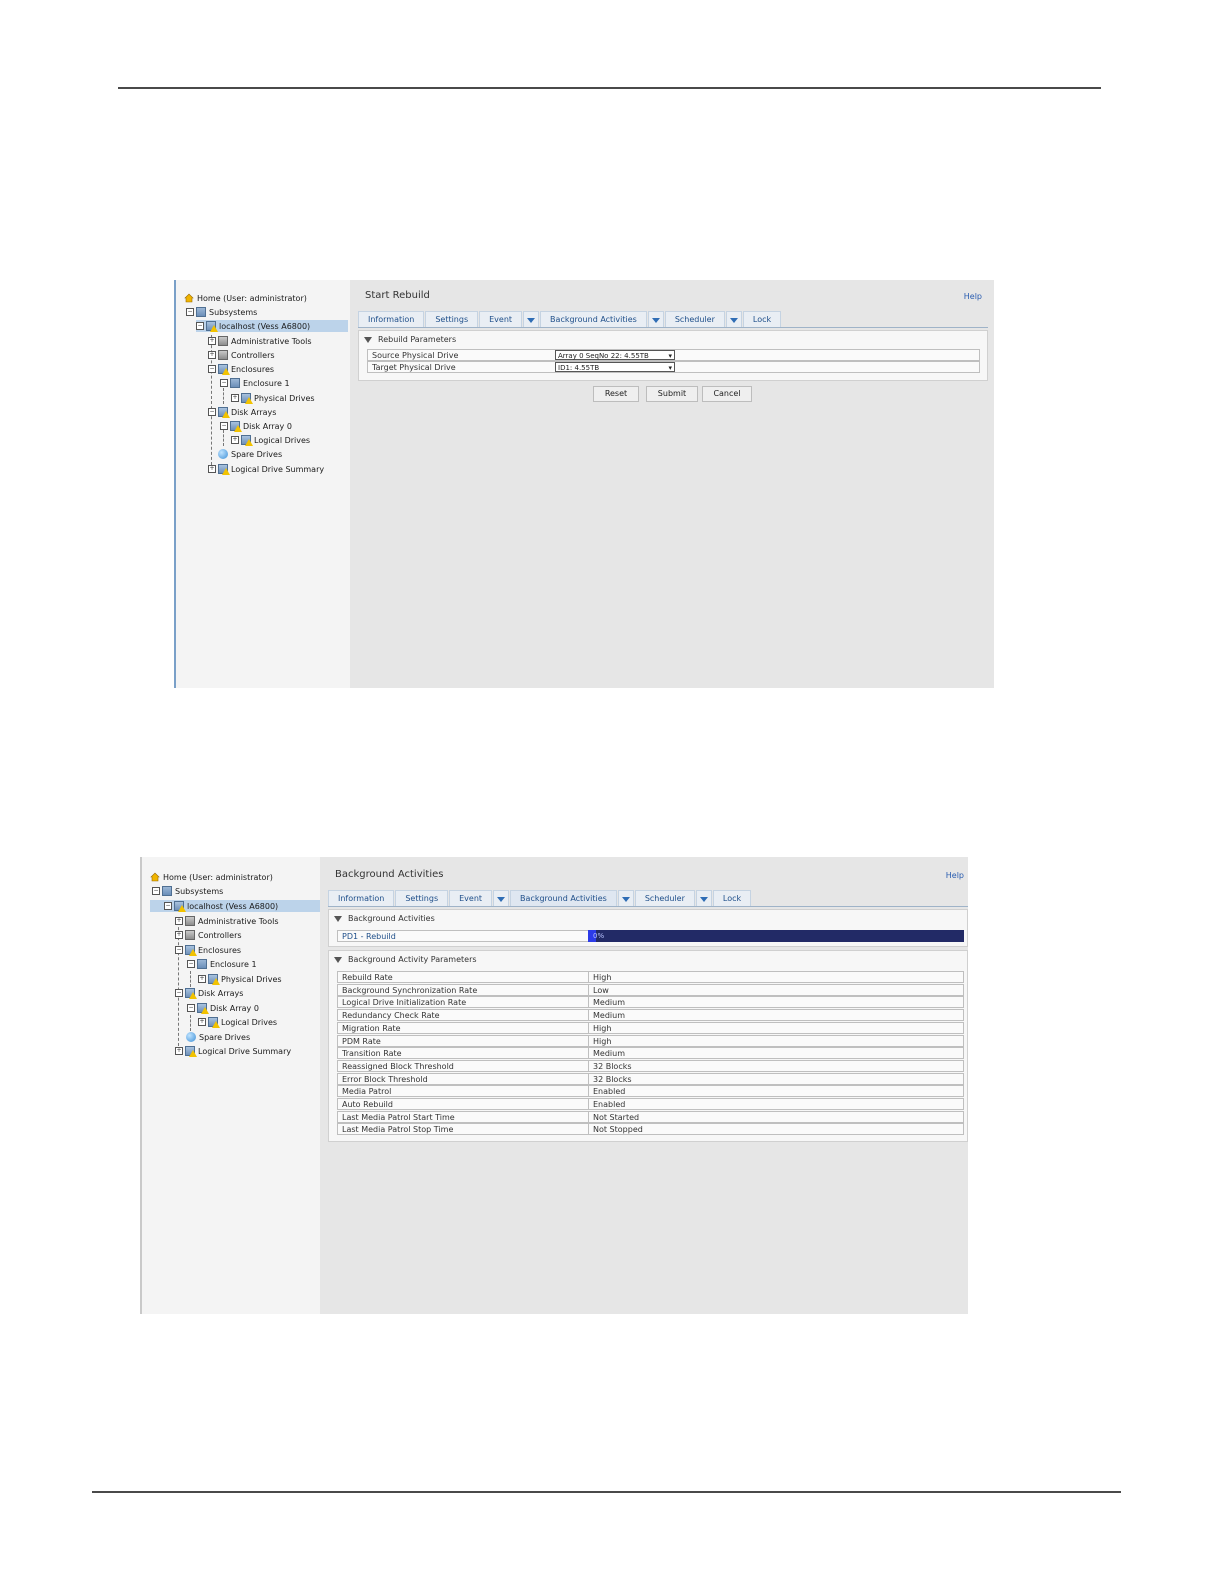 The width and height of the screenshot is (1224, 1584). Describe the element at coordinates (616, 1117) in the screenshot. I see `param-value: Not Started` at that location.